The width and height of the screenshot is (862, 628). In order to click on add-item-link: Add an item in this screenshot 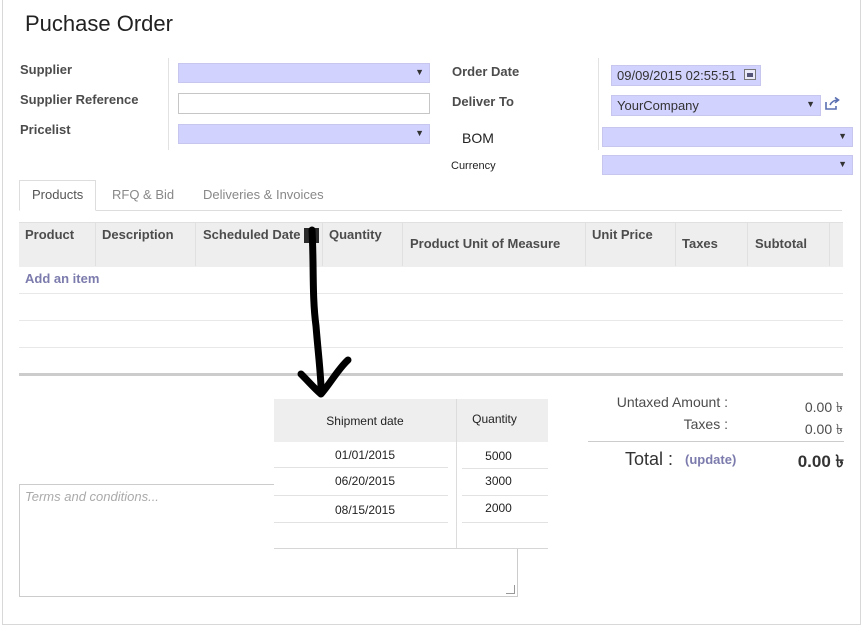, I will do `click(62, 278)`.